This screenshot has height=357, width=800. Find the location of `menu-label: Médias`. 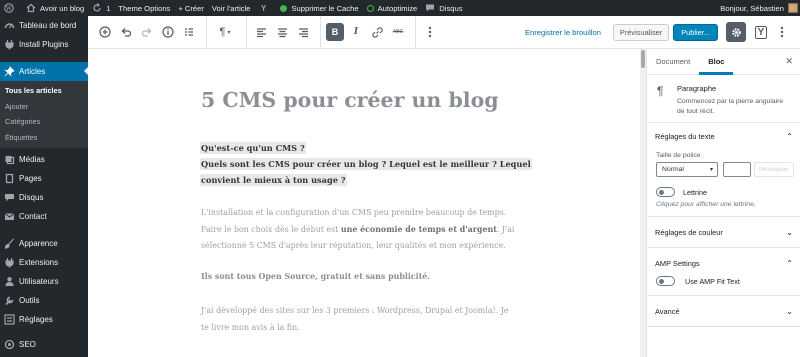

menu-label: Médias is located at coordinates (32, 159).